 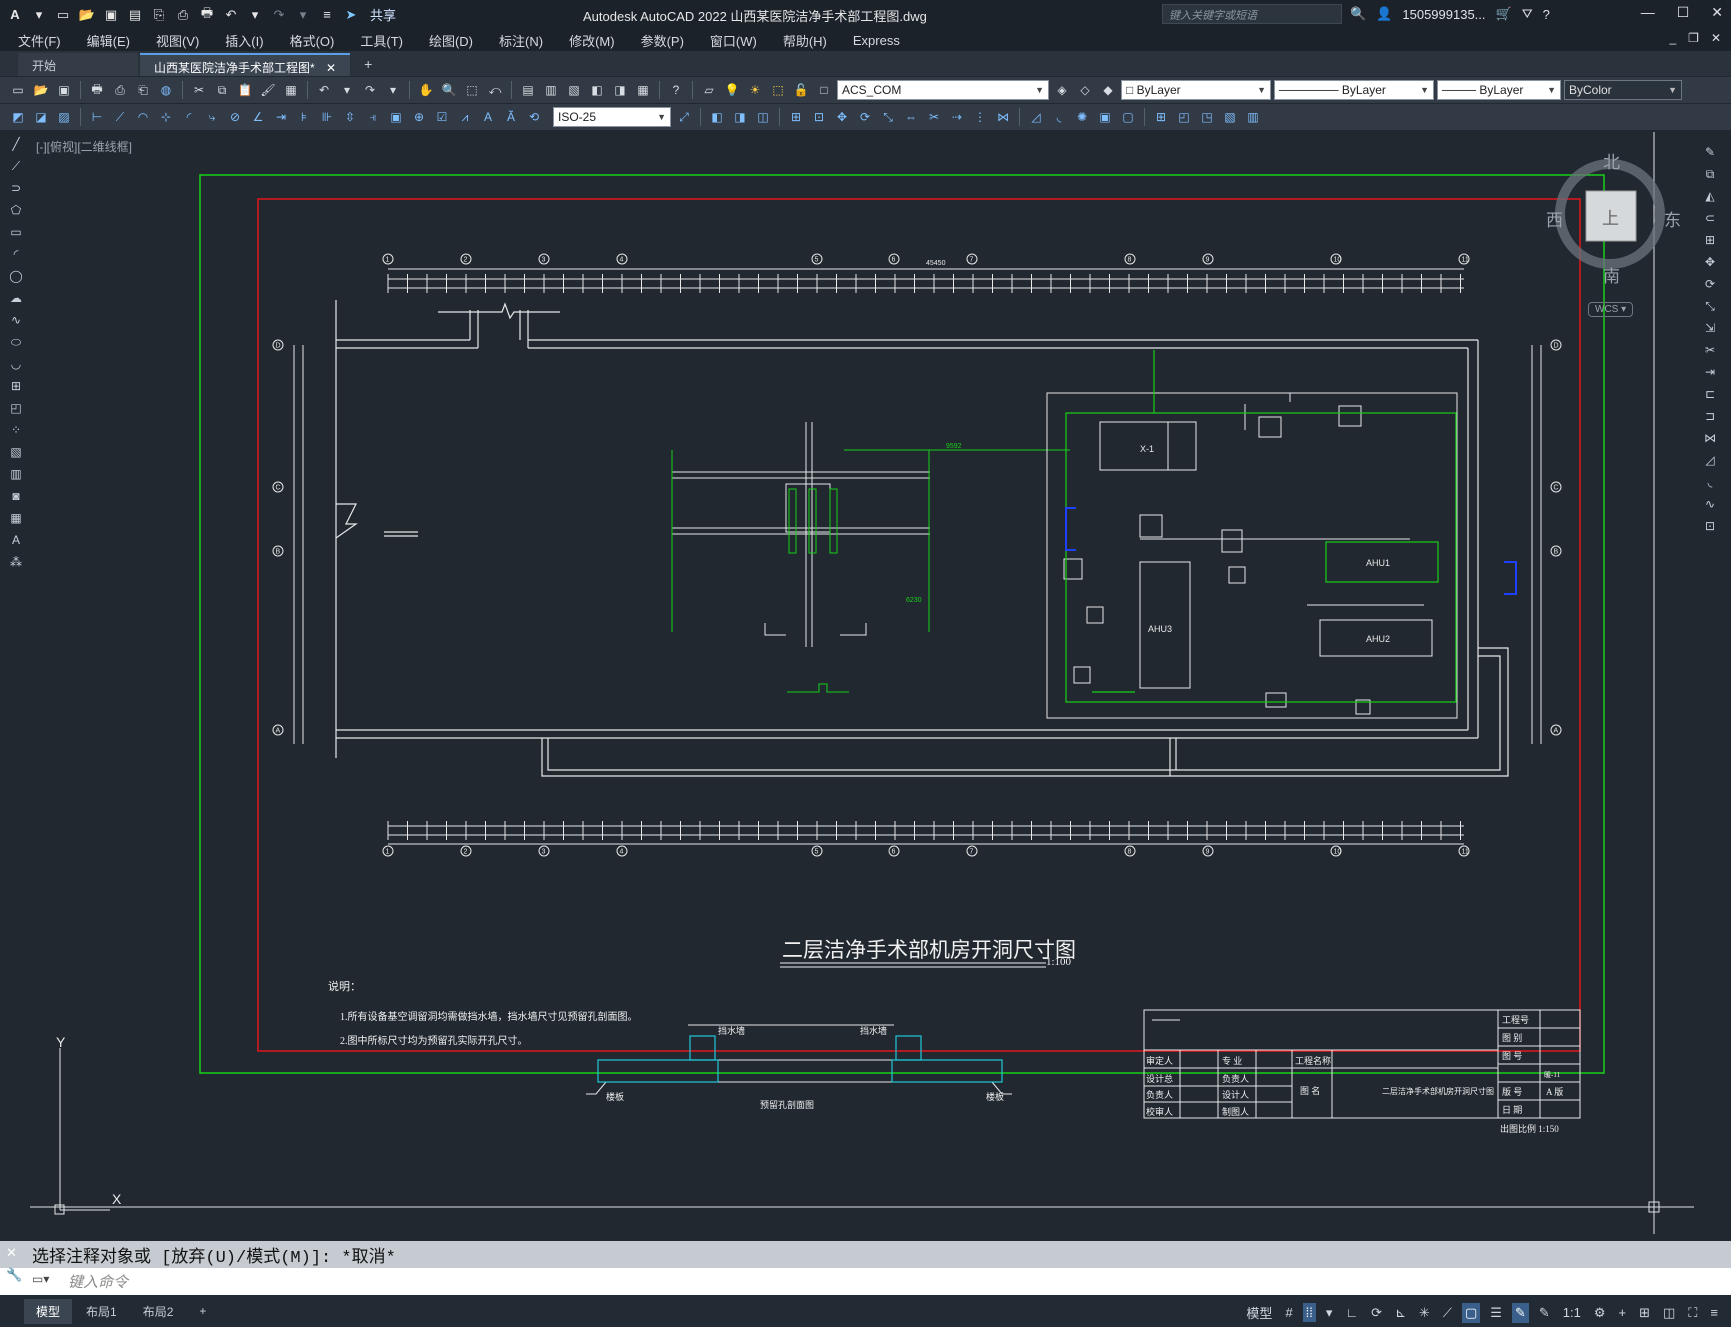 I want to click on model-space-button: 模型, so click(x=1259, y=1312).